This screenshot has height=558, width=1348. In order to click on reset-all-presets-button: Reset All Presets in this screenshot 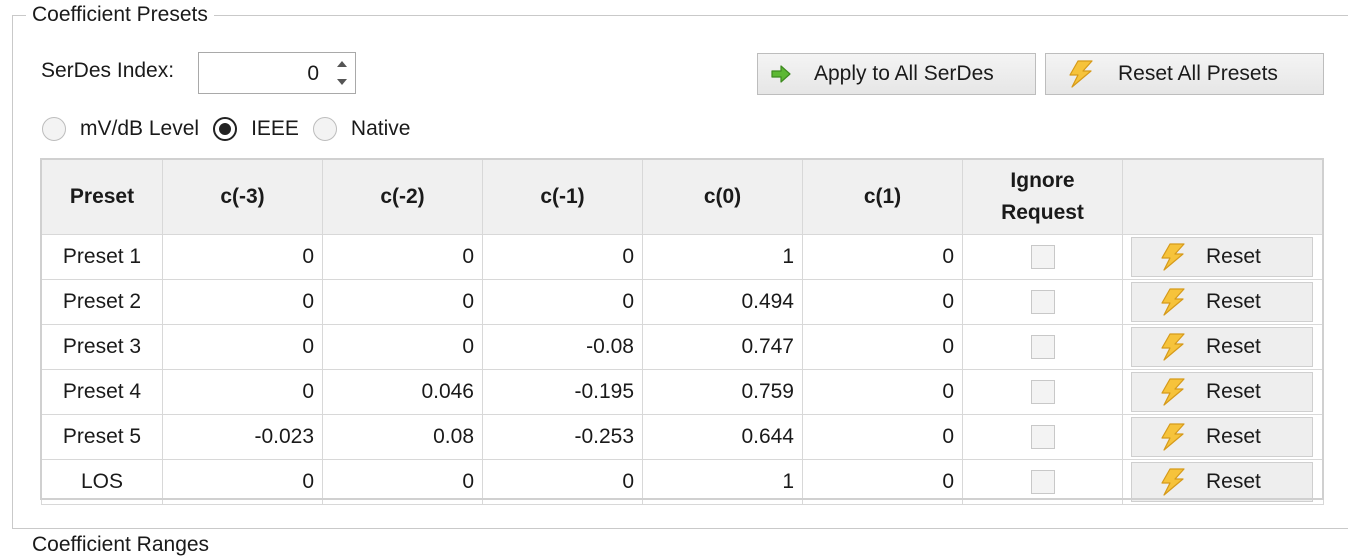, I will do `click(1184, 74)`.